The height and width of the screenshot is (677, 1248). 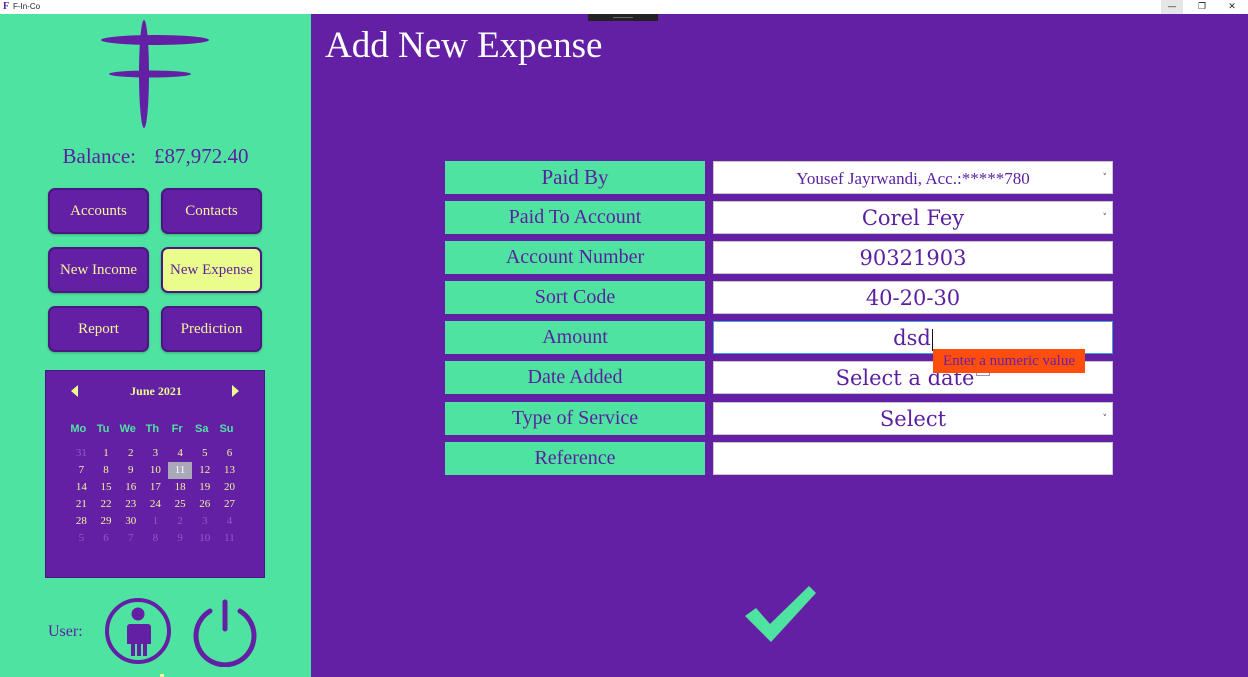 I want to click on calendar-weekday: Mo, so click(x=78, y=429).